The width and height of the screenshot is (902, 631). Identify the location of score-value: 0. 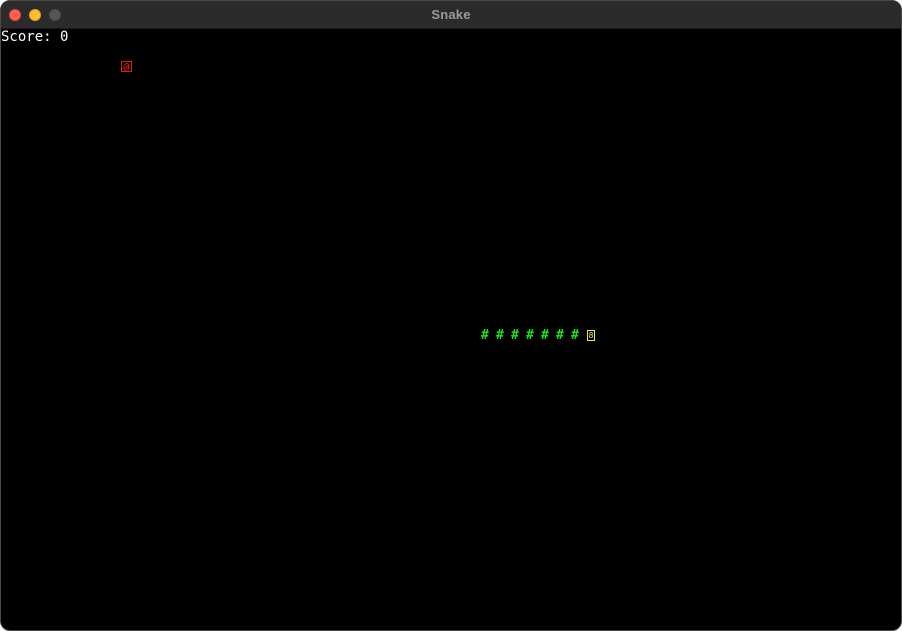
(64, 37).